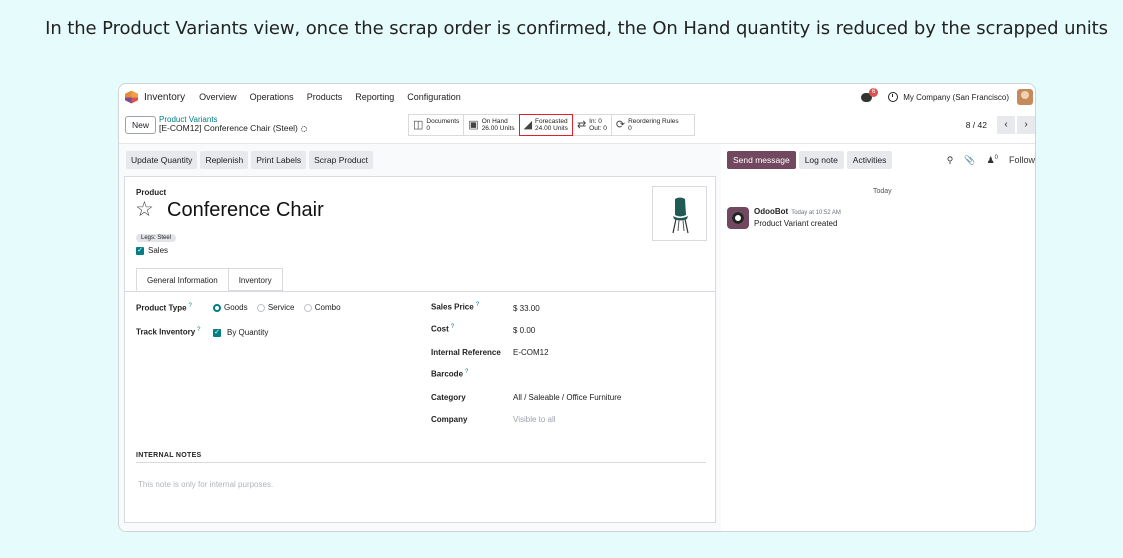 This screenshot has width=1123, height=558. I want to click on goods-label: Goods, so click(236, 307).